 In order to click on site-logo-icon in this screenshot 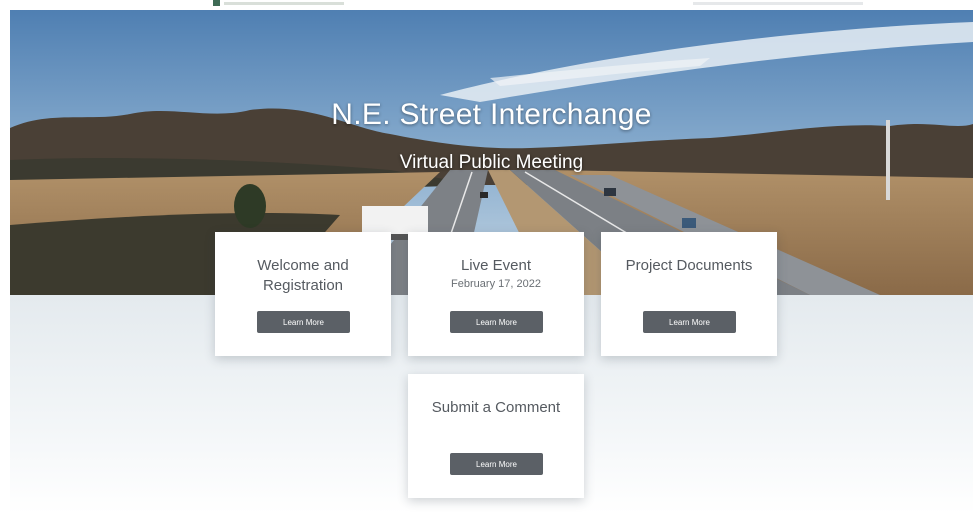, I will do `click(216, 3)`.